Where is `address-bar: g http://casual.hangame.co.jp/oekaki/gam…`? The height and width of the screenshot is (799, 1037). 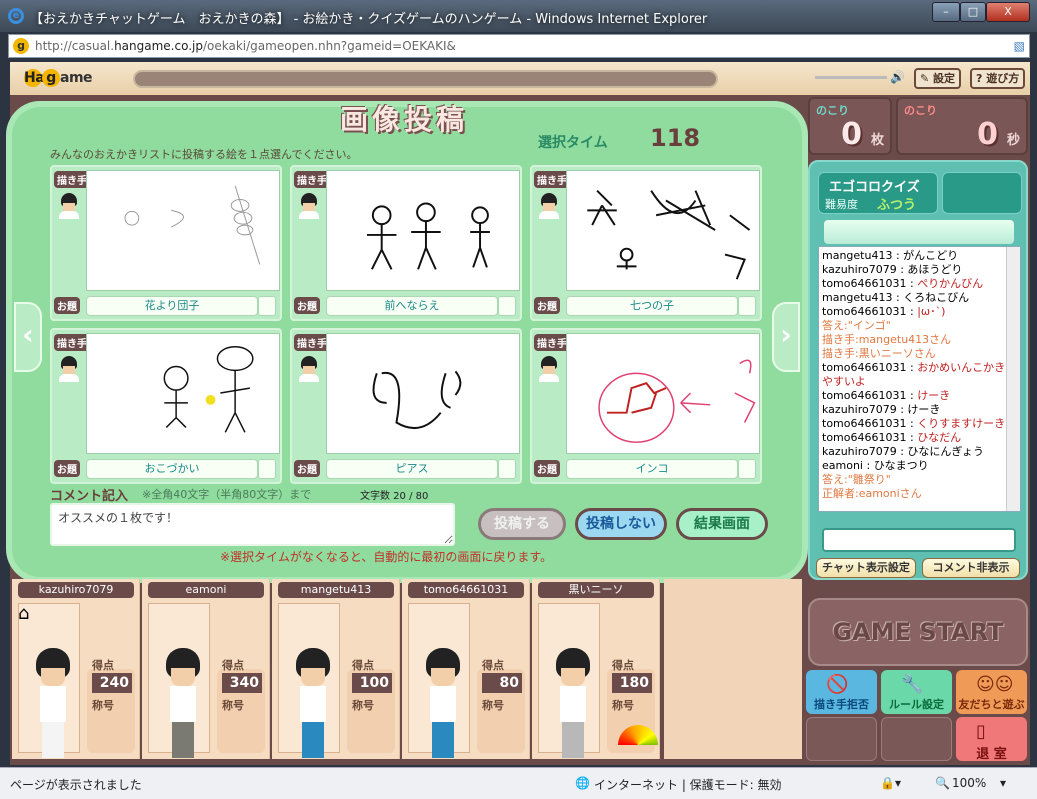 address-bar: g http://casual.hangame.co.jp/oekaki/gam… is located at coordinates (519, 46).